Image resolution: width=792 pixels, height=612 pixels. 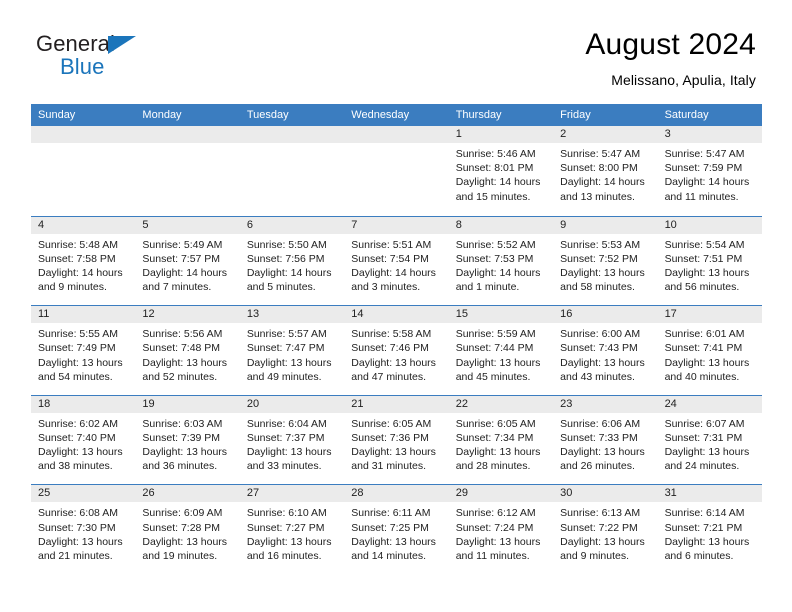 What do you see at coordinates (709, 404) in the screenshot?
I see `day-number: 24` at bounding box center [709, 404].